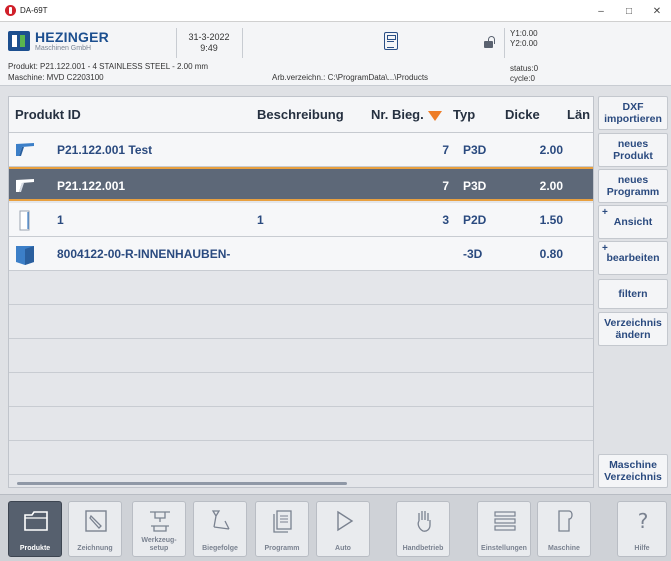  Describe the element at coordinates (96, 521) in the screenshot. I see `drawing-pencil-icon` at that location.